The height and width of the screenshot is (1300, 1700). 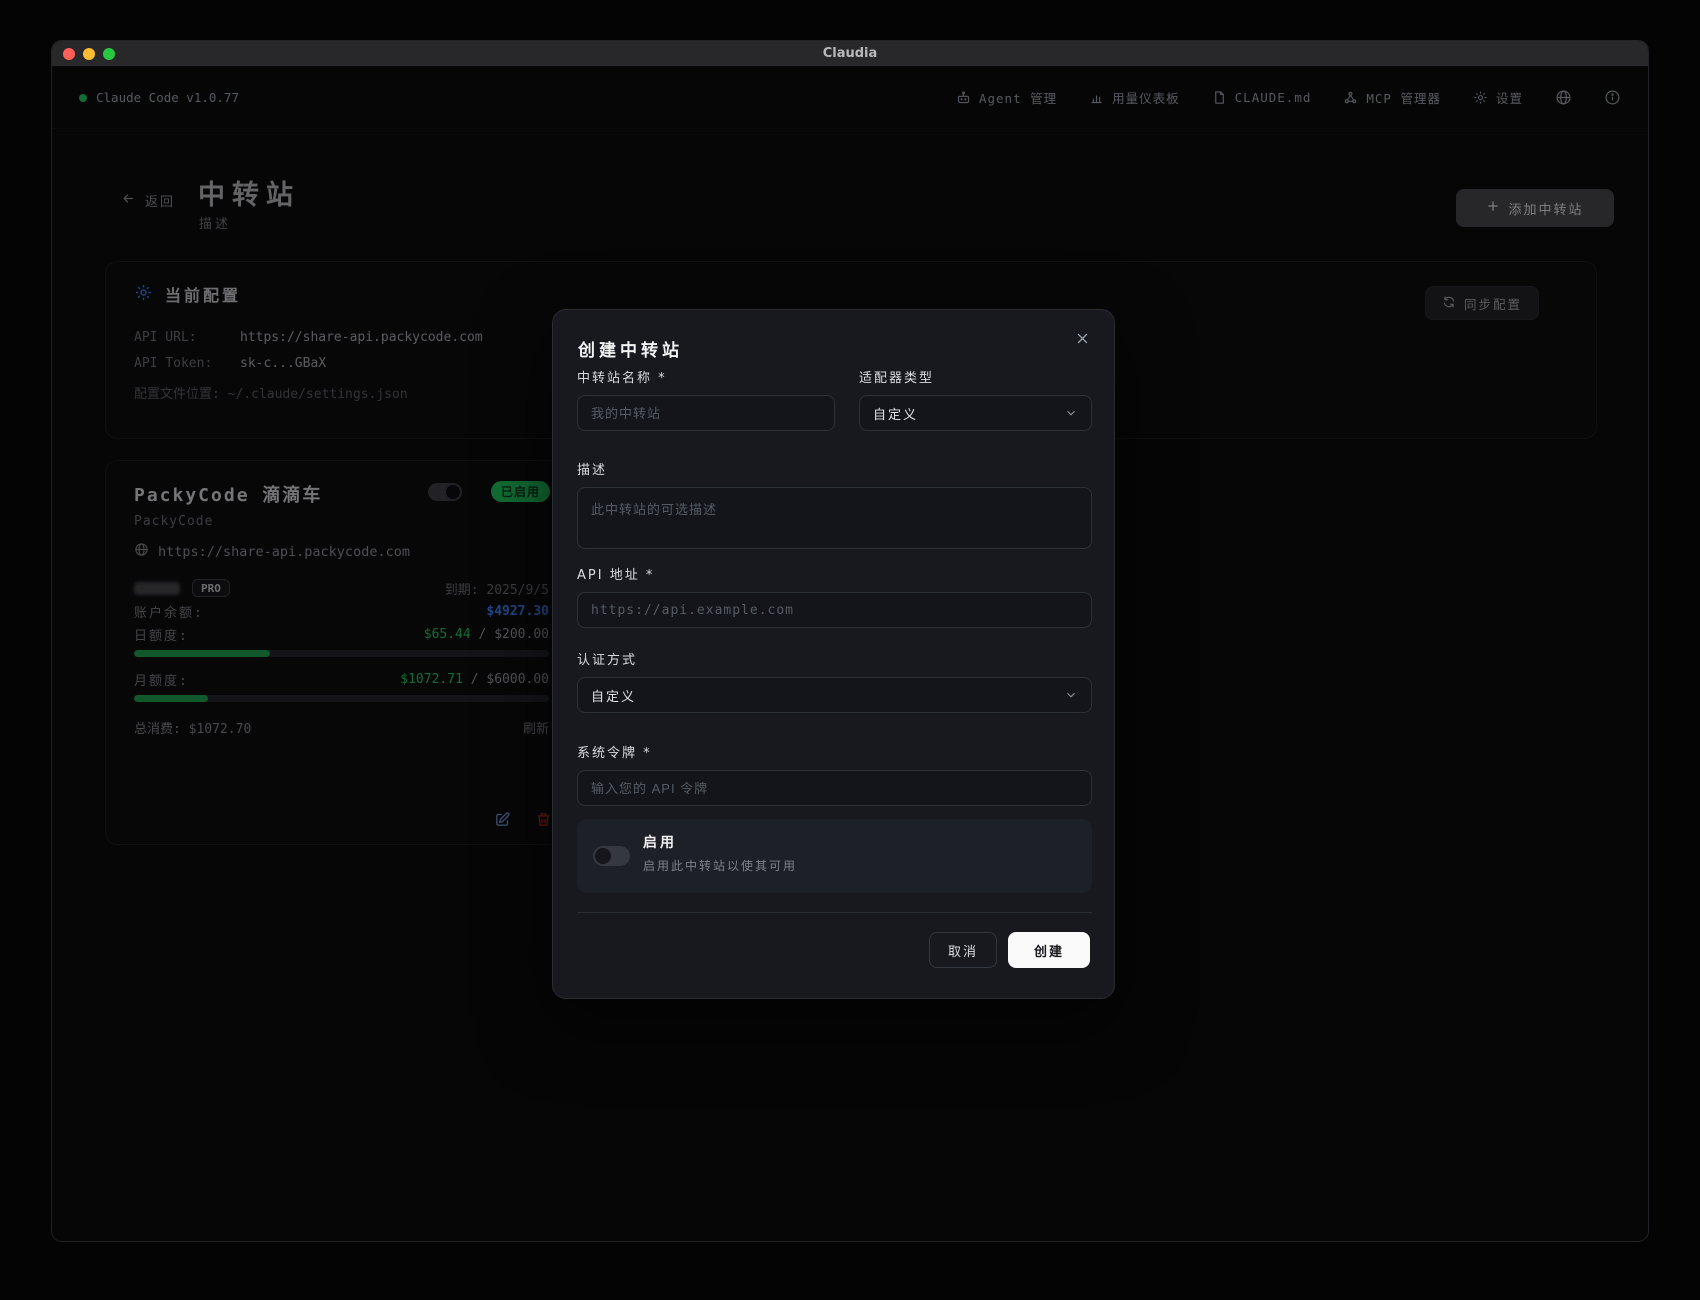 I want to click on close-modal-button, so click(x=1082, y=338).